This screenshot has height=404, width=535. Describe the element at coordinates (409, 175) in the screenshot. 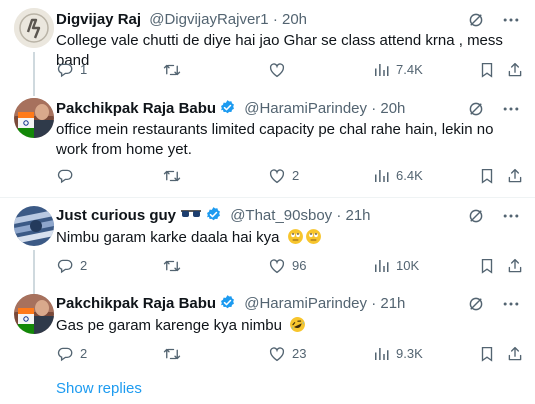

I see `view-count: 6.4K` at that location.